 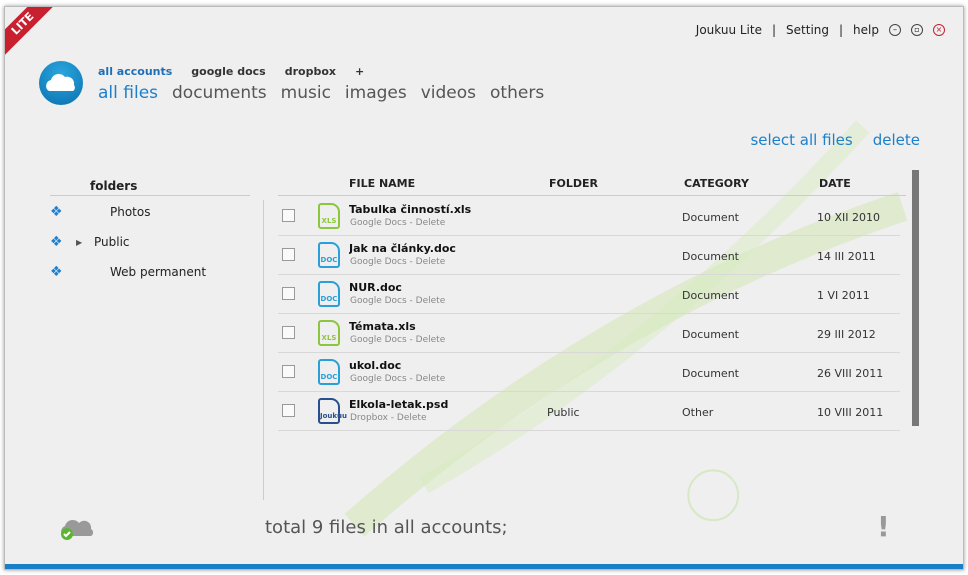 What do you see at coordinates (846, 256) in the screenshot?
I see `file-date: 14 III 2011` at bounding box center [846, 256].